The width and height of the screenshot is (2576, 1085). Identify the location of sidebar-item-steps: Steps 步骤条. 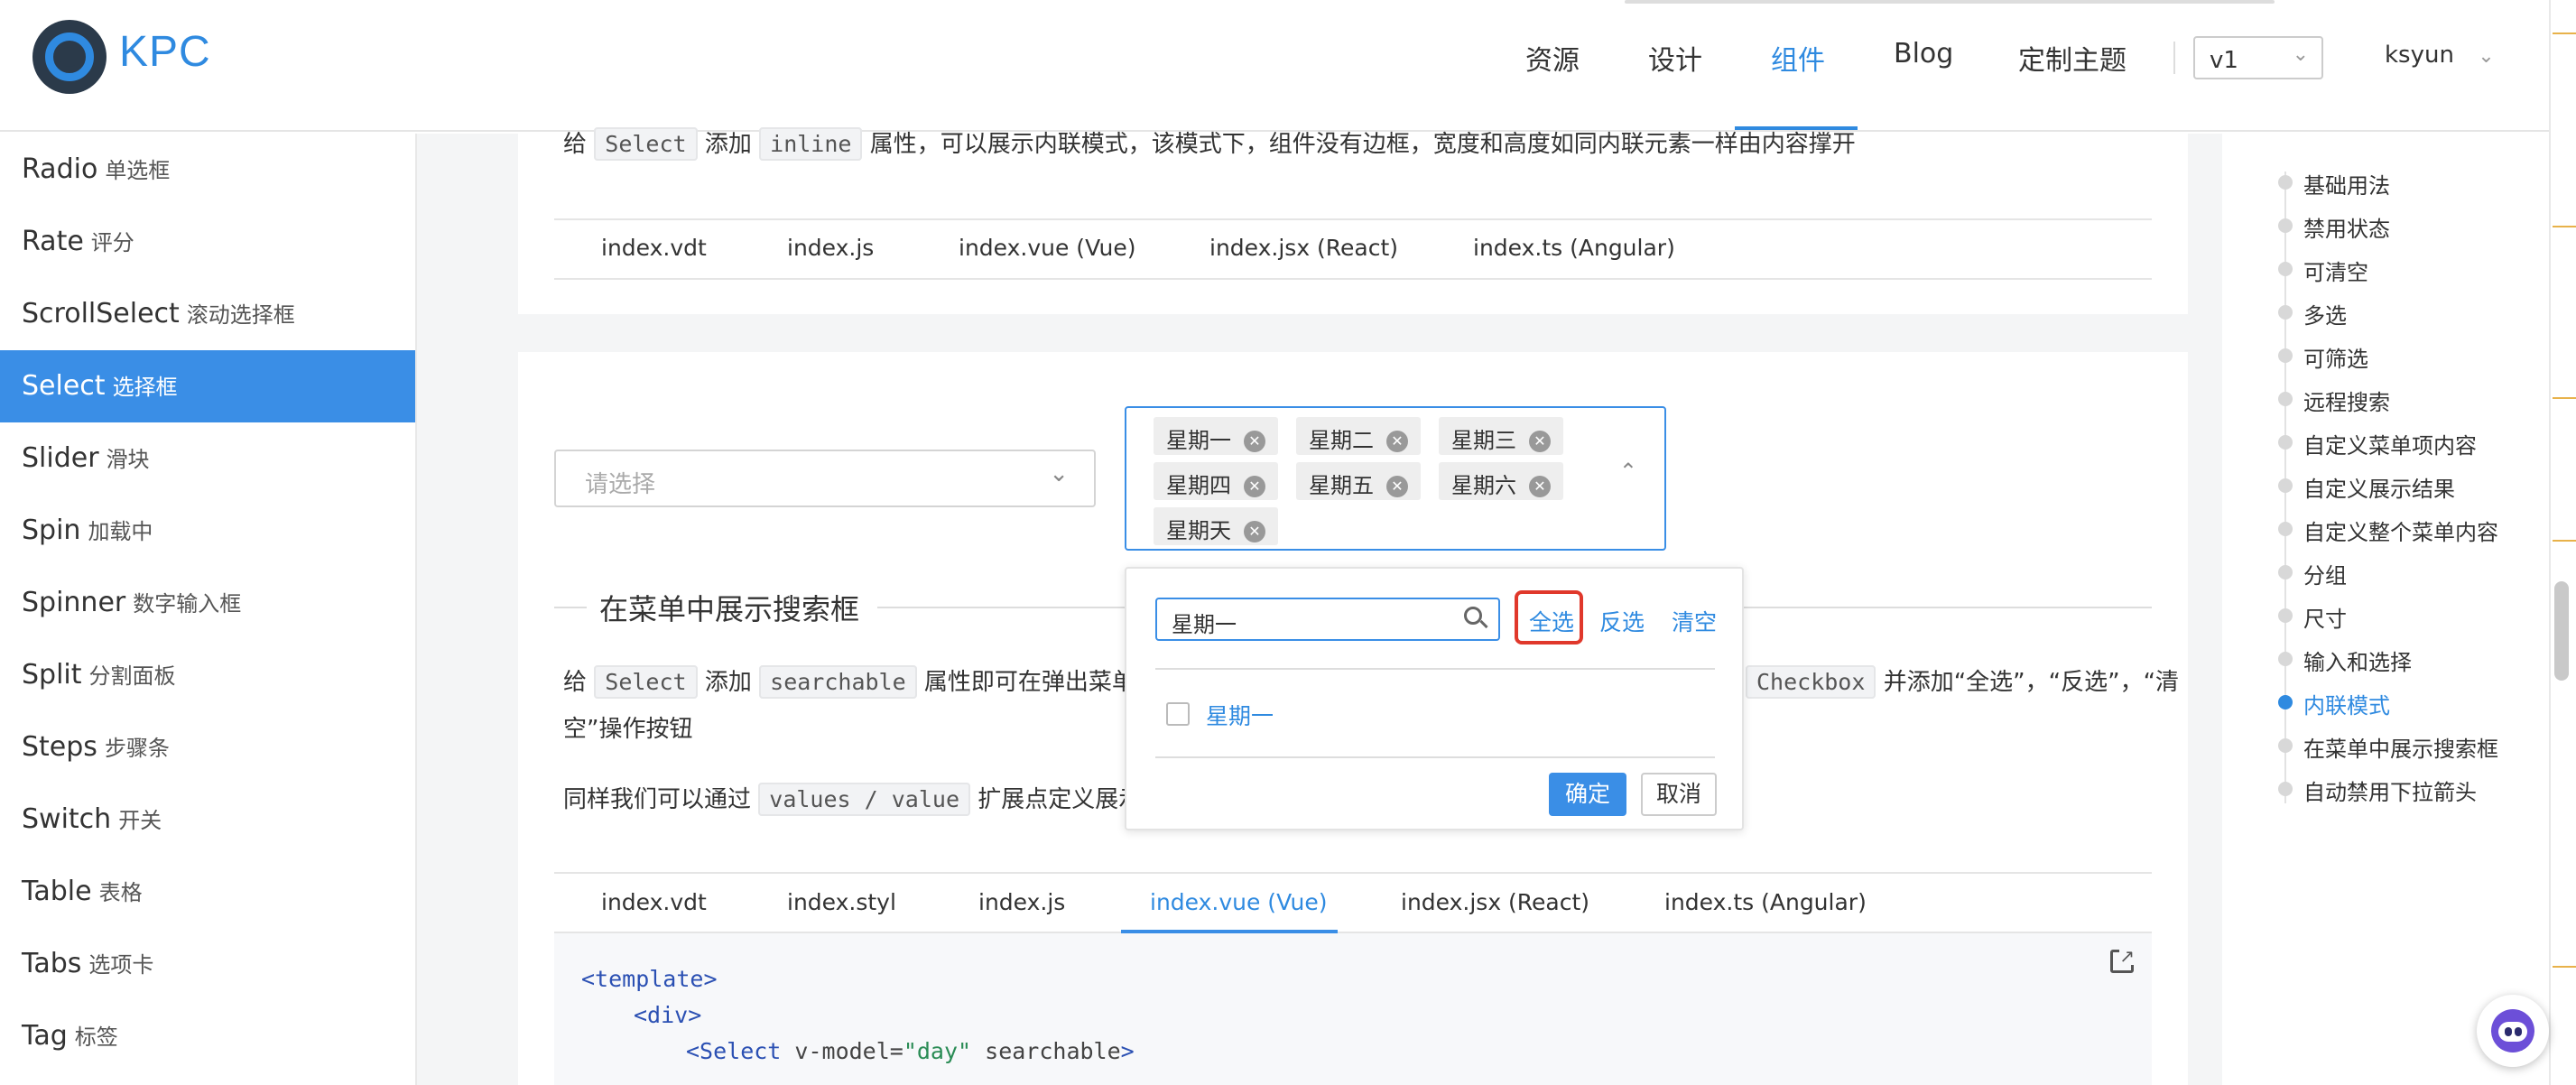
(207, 747).